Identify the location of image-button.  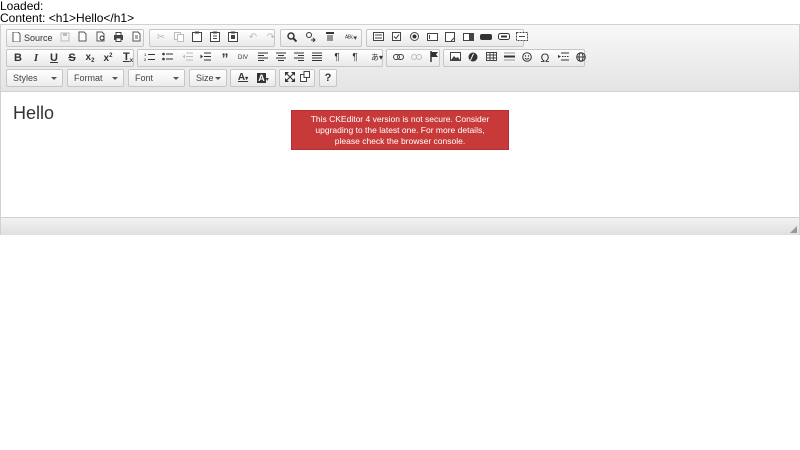
(455, 58).